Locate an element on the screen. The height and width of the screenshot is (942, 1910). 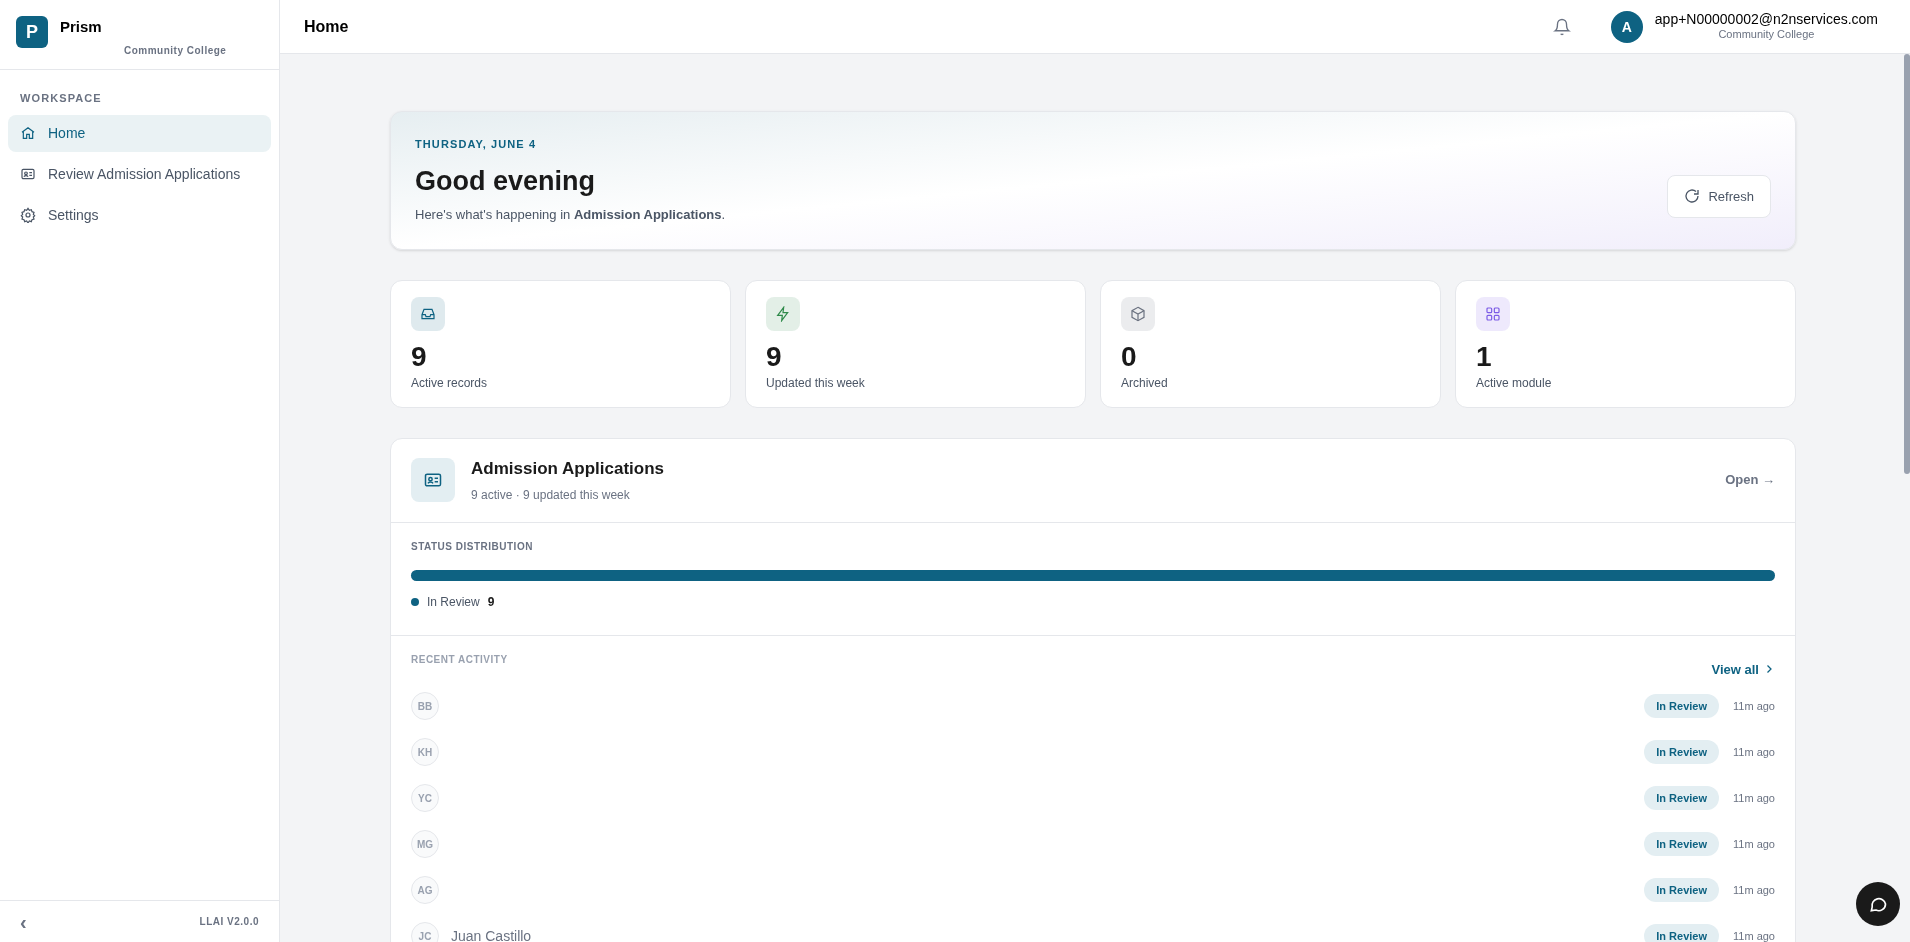
applicant-name: Juan Castillo is located at coordinates (491, 933).